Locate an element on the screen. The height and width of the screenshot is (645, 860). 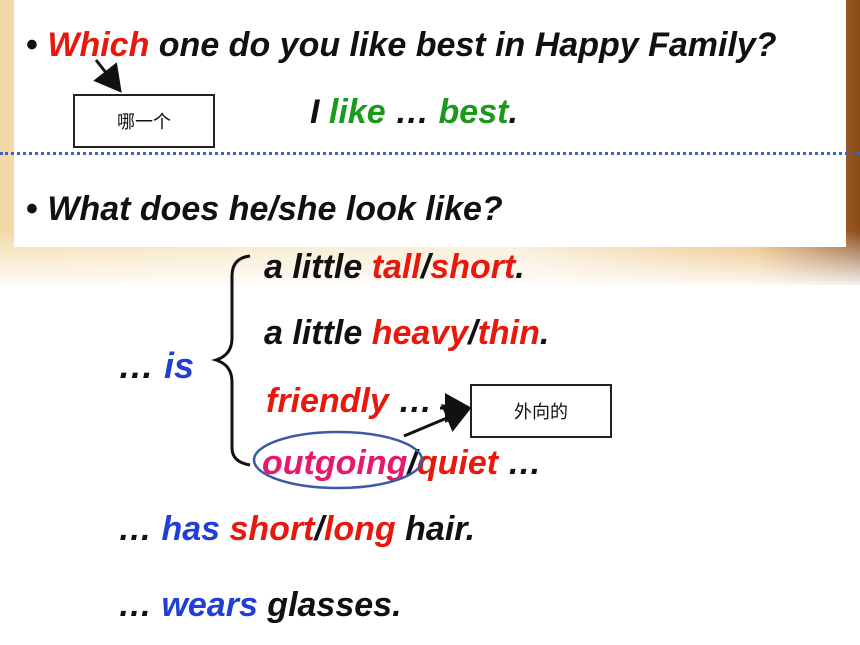
arrow-which-icon is located at coordinates (107, 76).